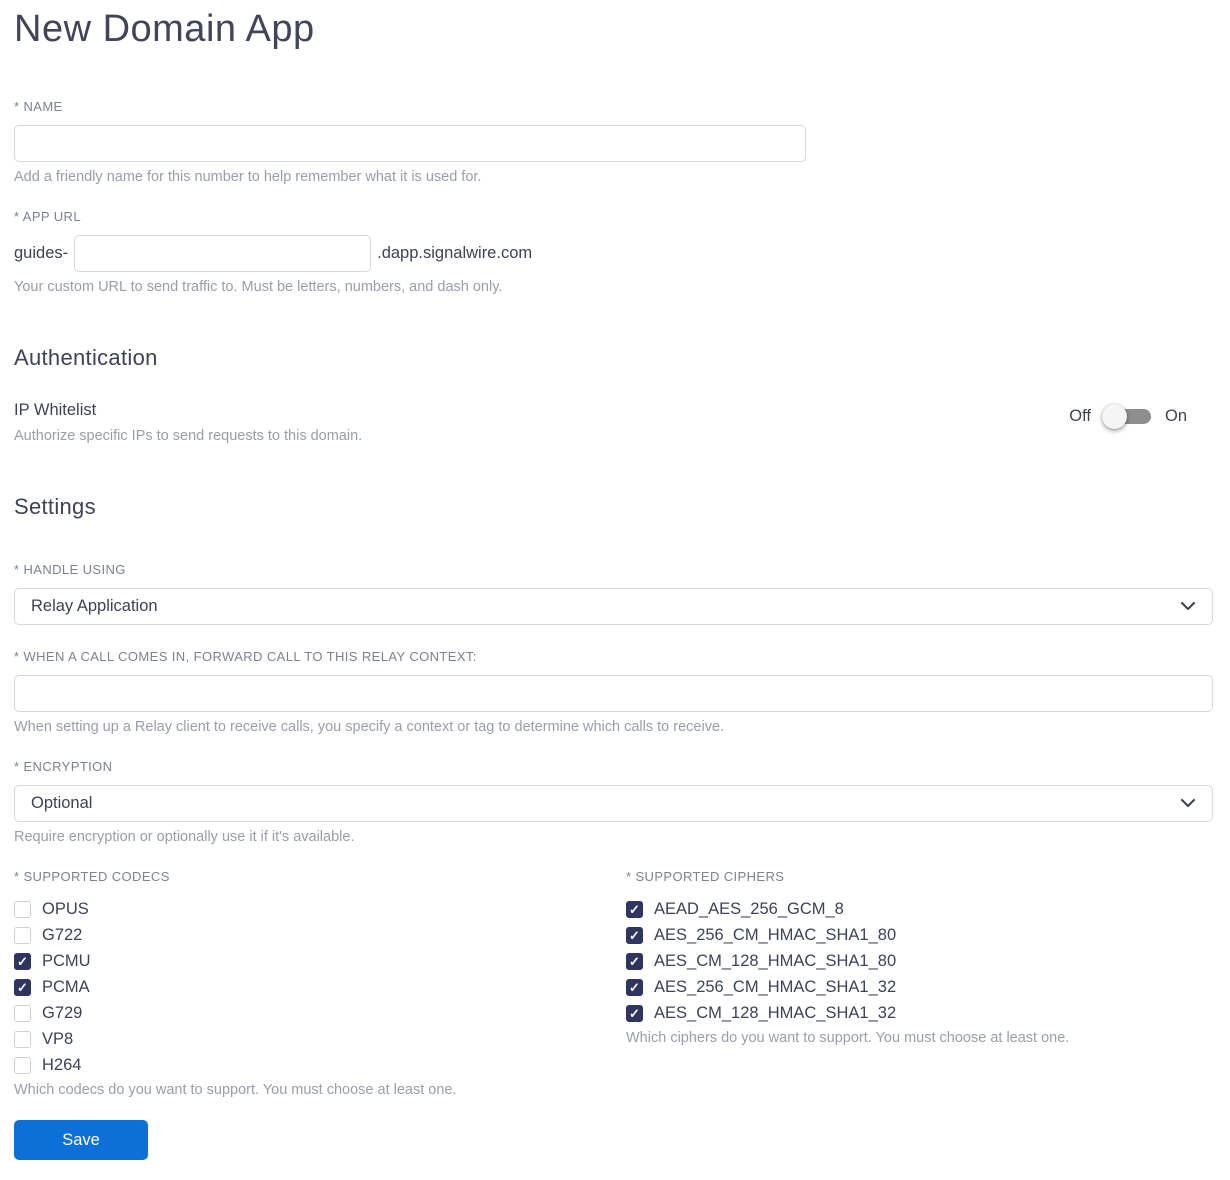 This screenshot has height=1180, width=1230. What do you see at coordinates (62, 934) in the screenshot?
I see `checkbox-label: G722` at bounding box center [62, 934].